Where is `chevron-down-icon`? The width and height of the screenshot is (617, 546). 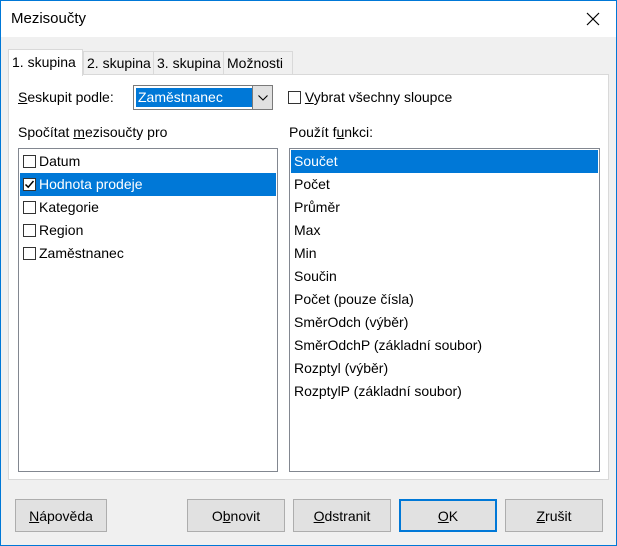 chevron-down-icon is located at coordinates (262, 97).